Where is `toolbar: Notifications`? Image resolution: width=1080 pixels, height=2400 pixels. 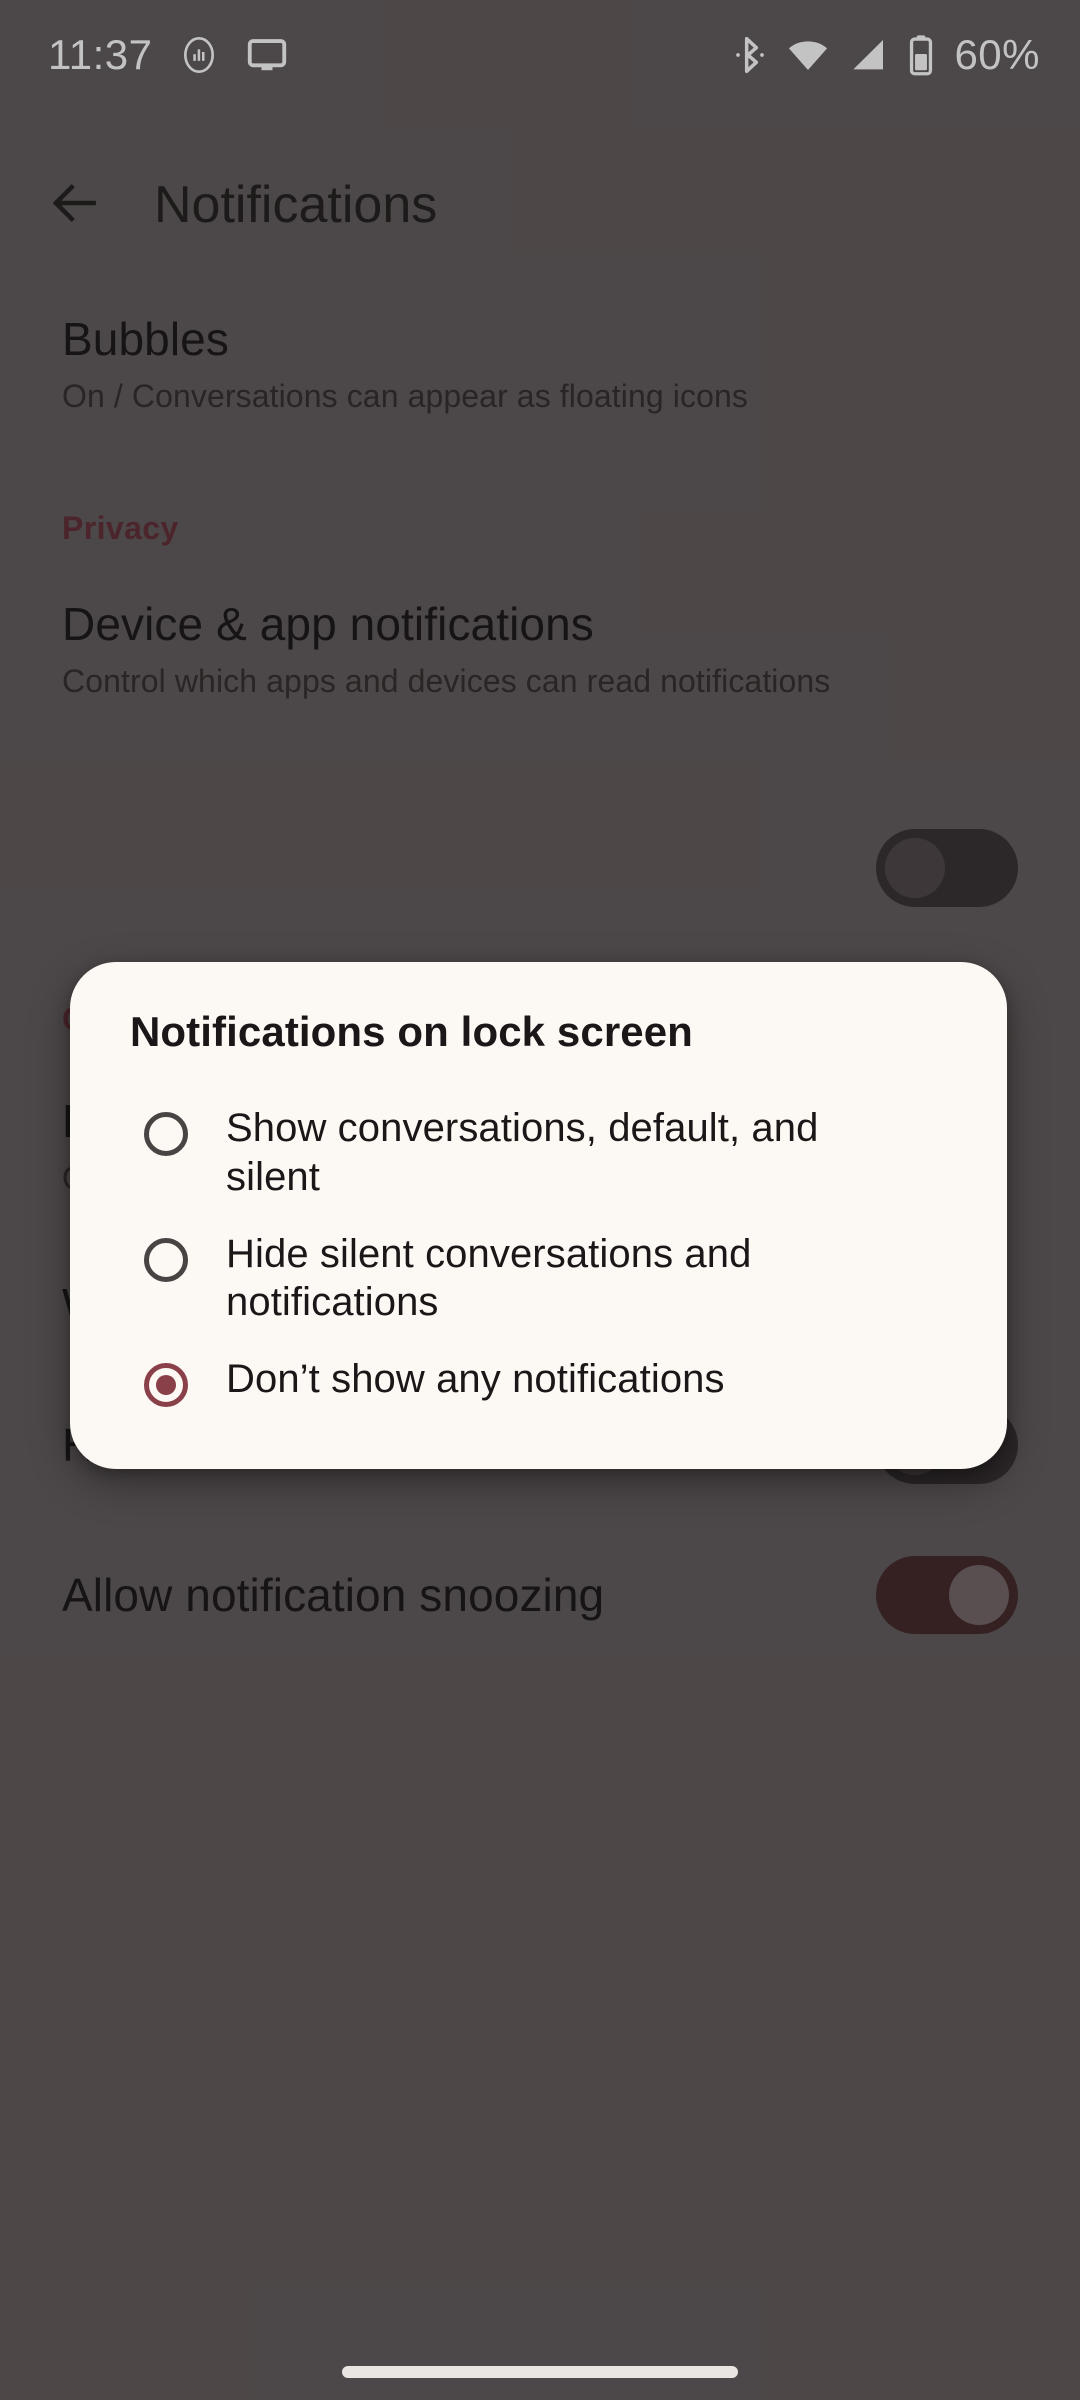 toolbar: Notifications is located at coordinates (540, 205).